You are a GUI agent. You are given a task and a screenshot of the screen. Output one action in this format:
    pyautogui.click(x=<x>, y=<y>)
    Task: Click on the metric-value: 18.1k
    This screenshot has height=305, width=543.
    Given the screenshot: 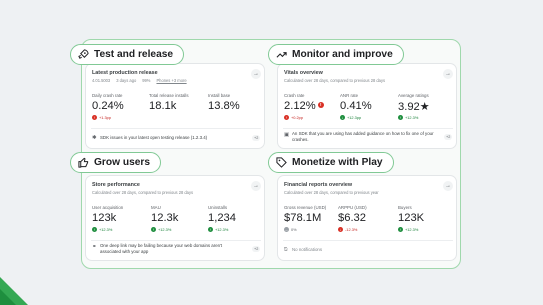 What is the action you would take?
    pyautogui.click(x=163, y=106)
    